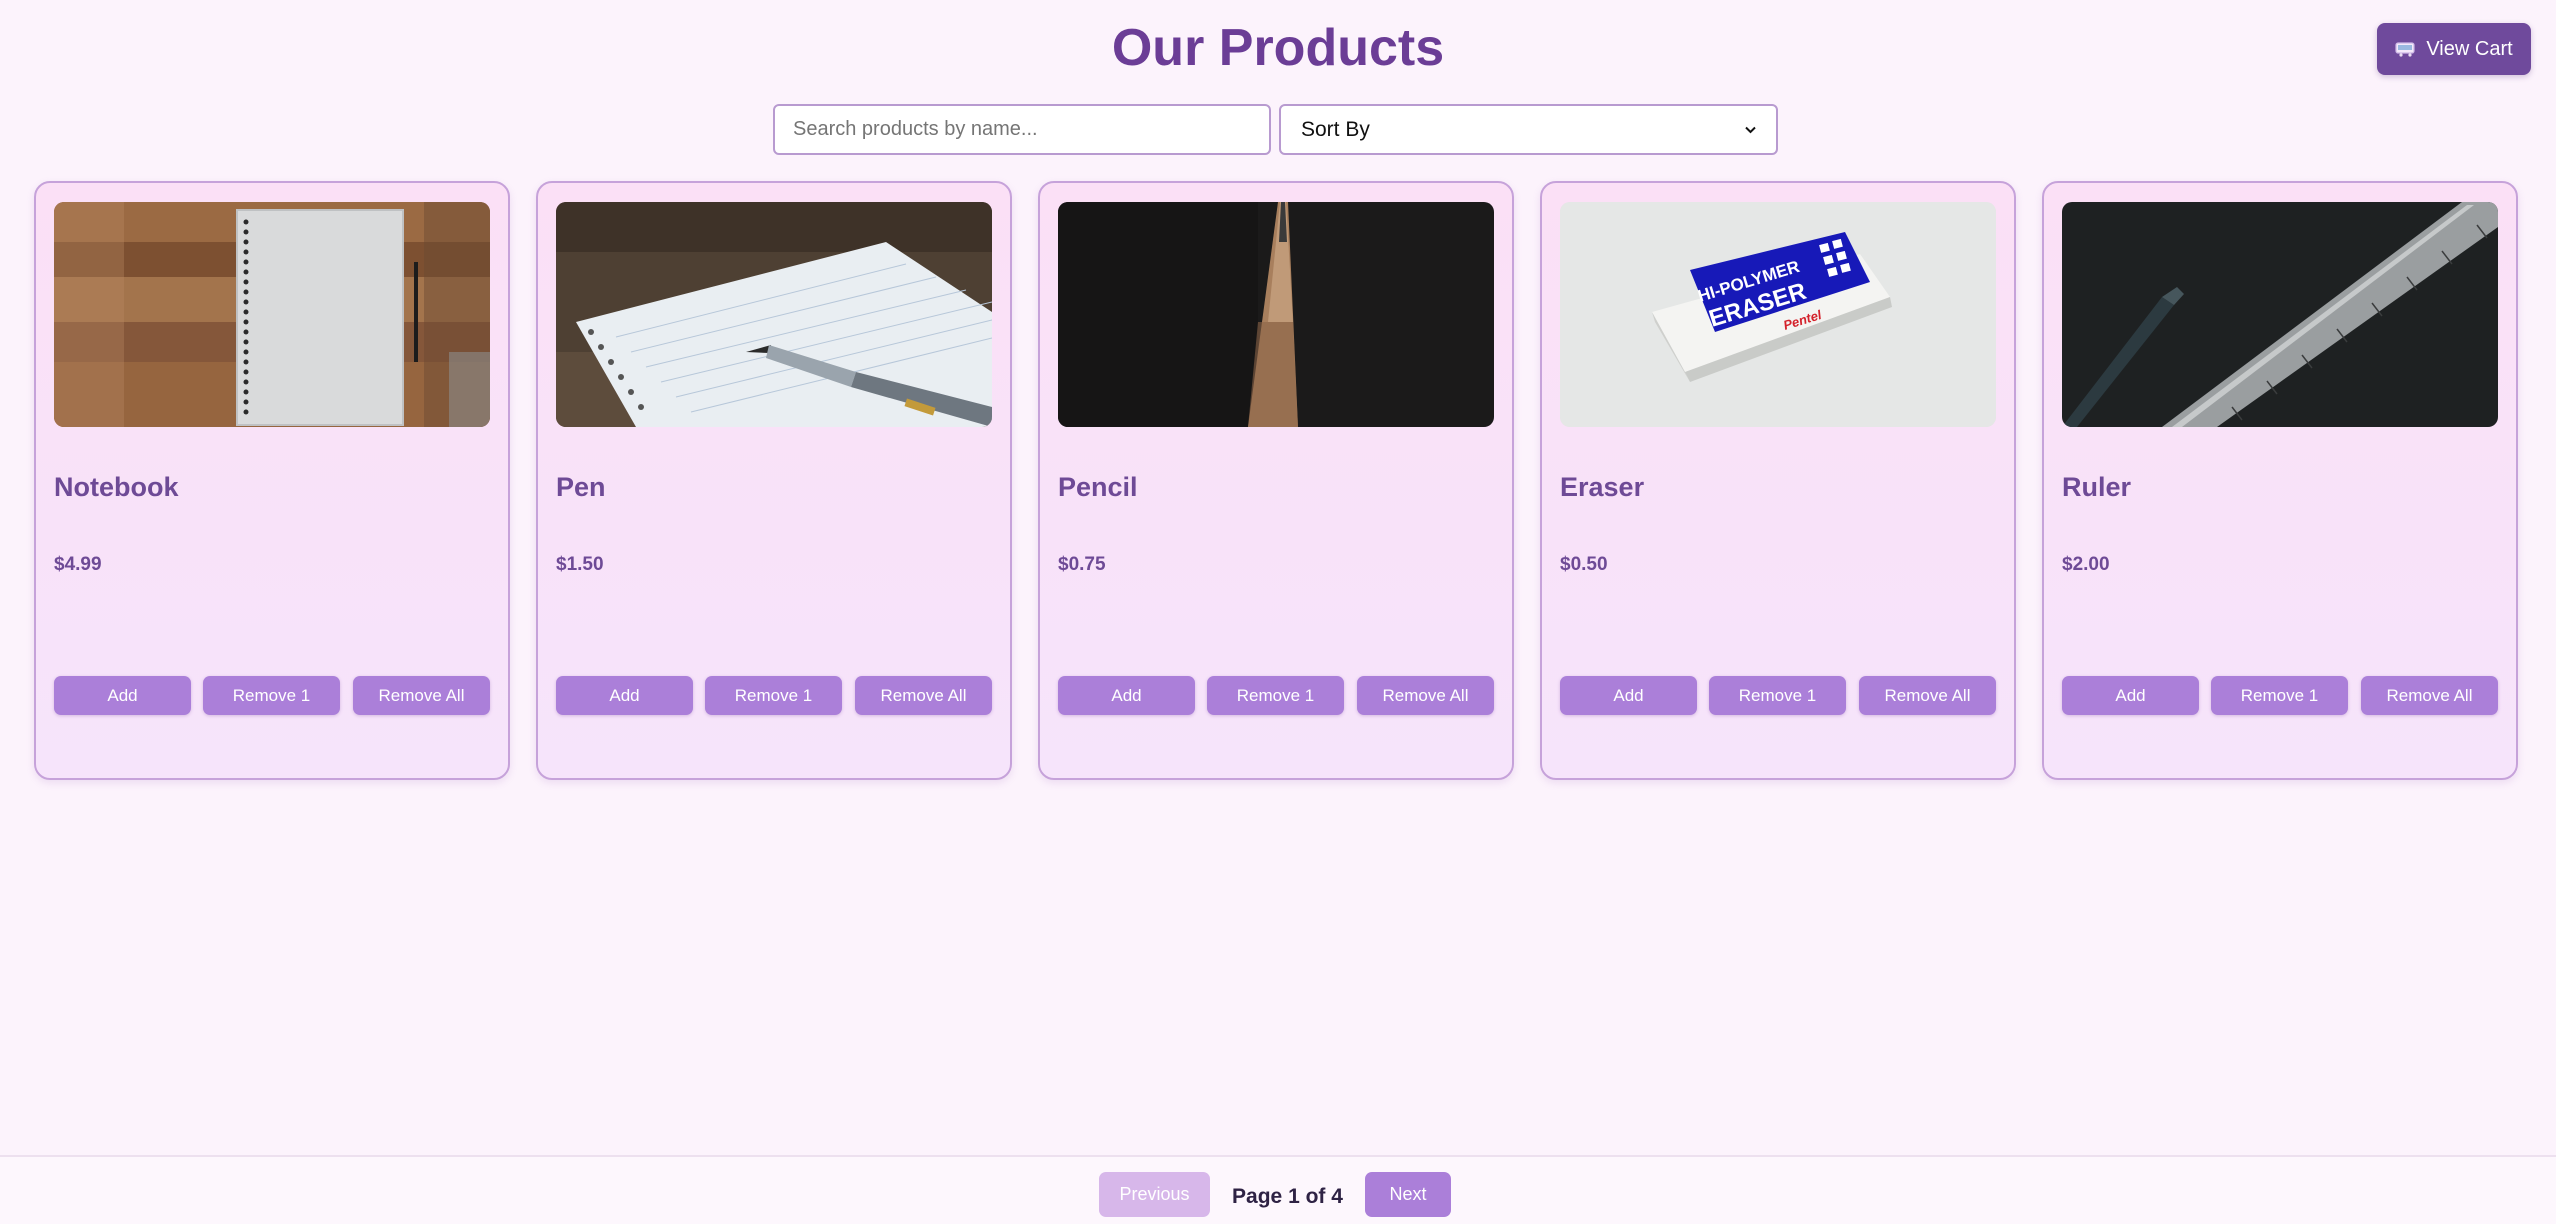 Image resolution: width=2556 pixels, height=1224 pixels. Describe the element at coordinates (1154, 1194) in the screenshot. I see `previous-page-button: Previous` at that location.